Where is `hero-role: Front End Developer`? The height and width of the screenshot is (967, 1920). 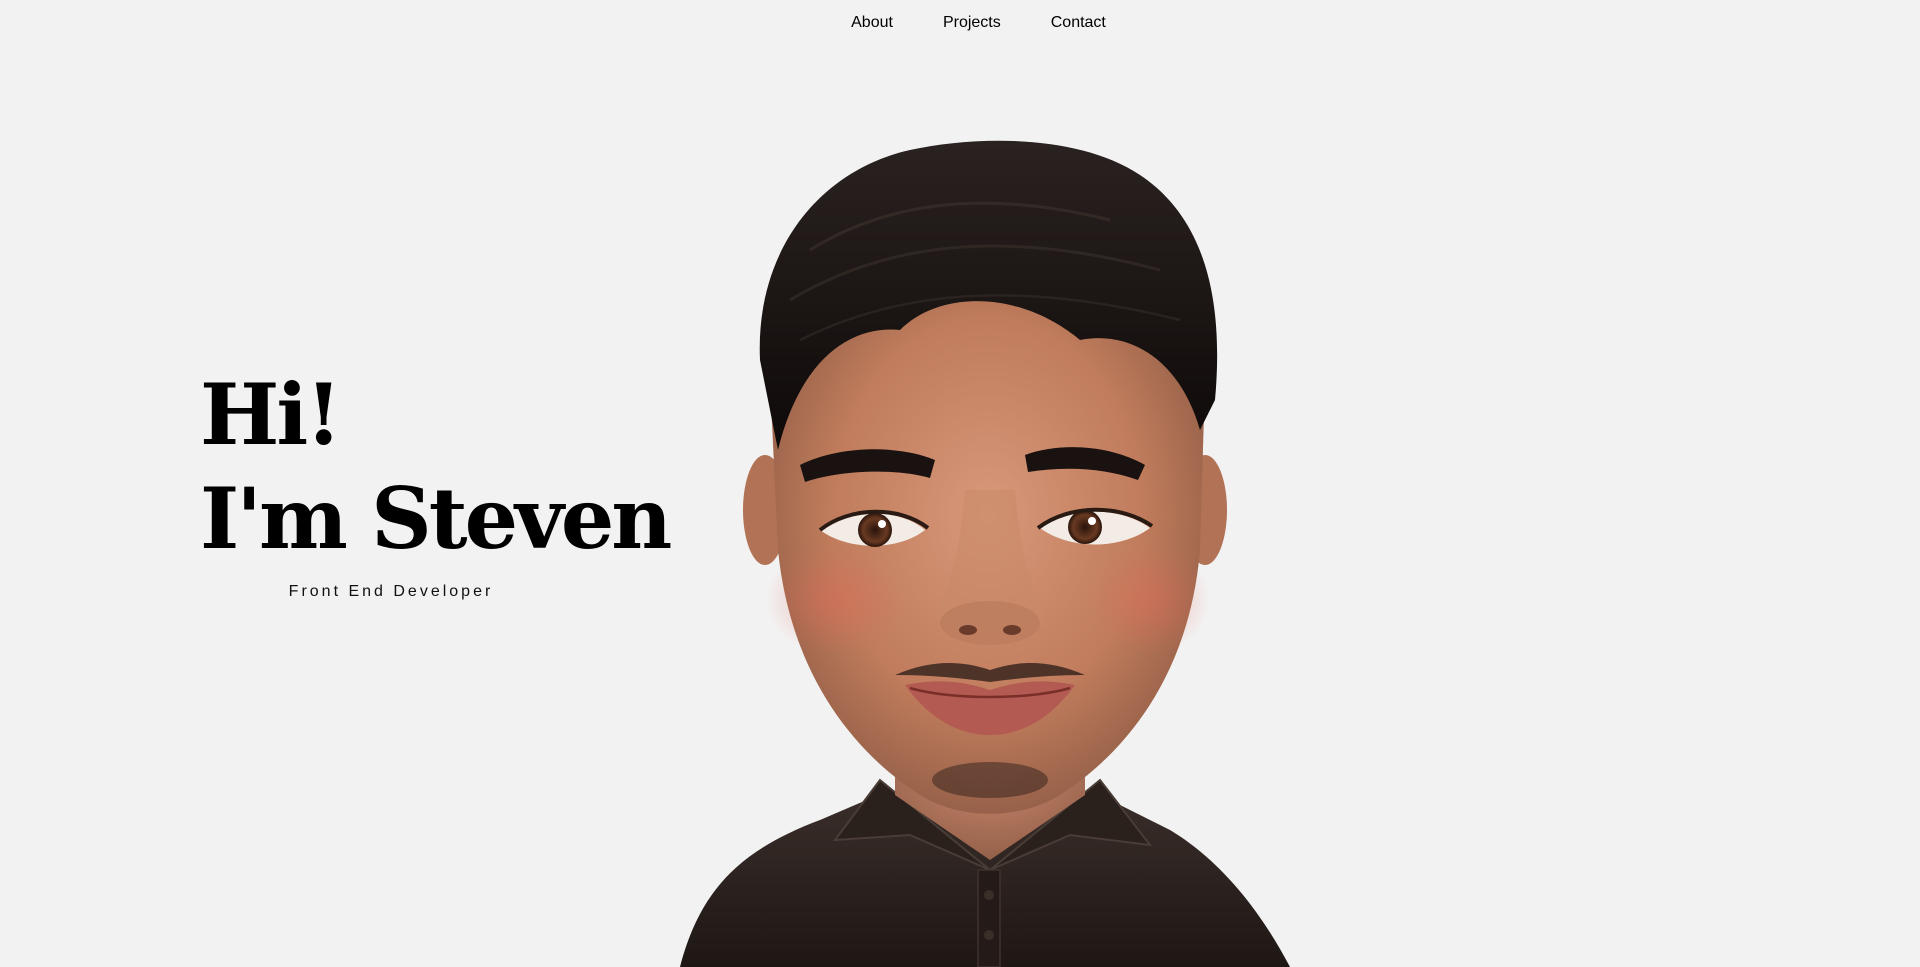 hero-role: Front End Developer is located at coordinates (391, 591).